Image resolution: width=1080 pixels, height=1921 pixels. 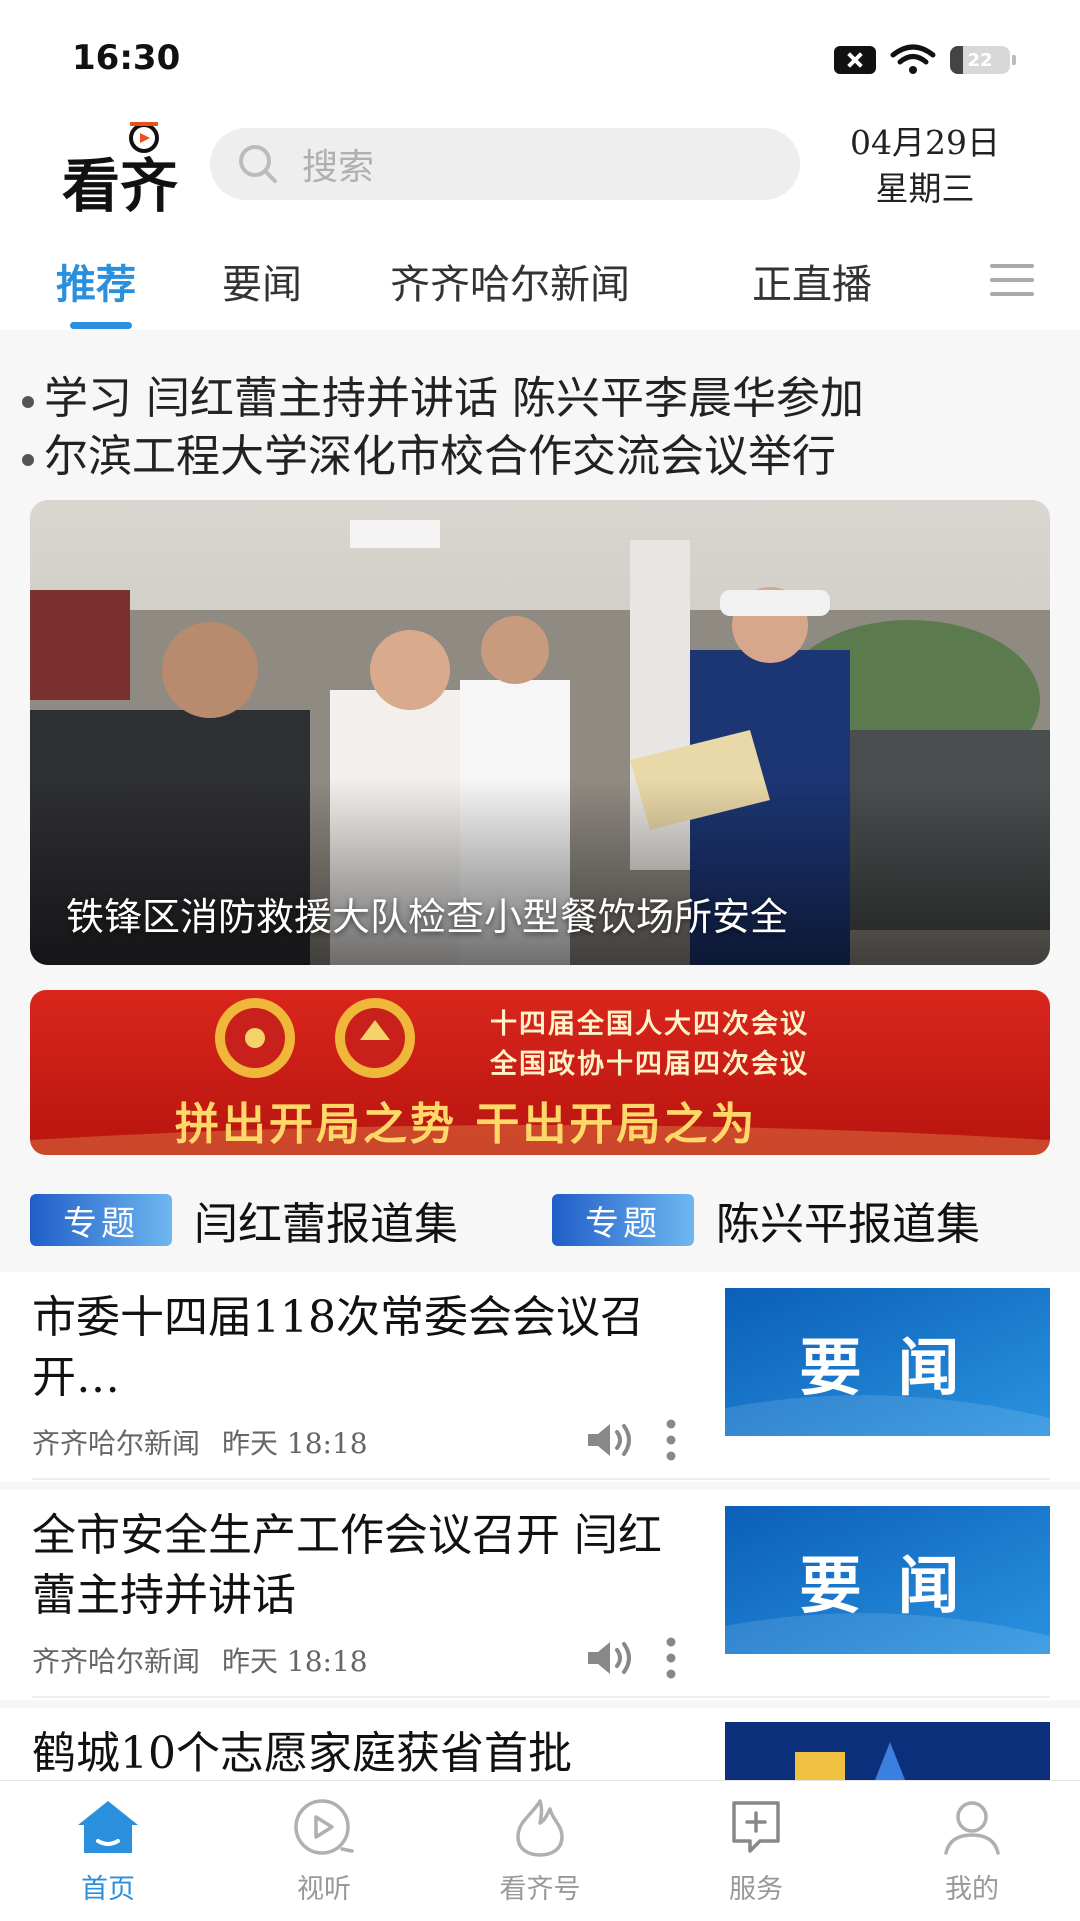 I want to click on ticker-item: 学习 闫红蕾主持并讲话 陈兴平李晨华参加, so click(x=542, y=394).